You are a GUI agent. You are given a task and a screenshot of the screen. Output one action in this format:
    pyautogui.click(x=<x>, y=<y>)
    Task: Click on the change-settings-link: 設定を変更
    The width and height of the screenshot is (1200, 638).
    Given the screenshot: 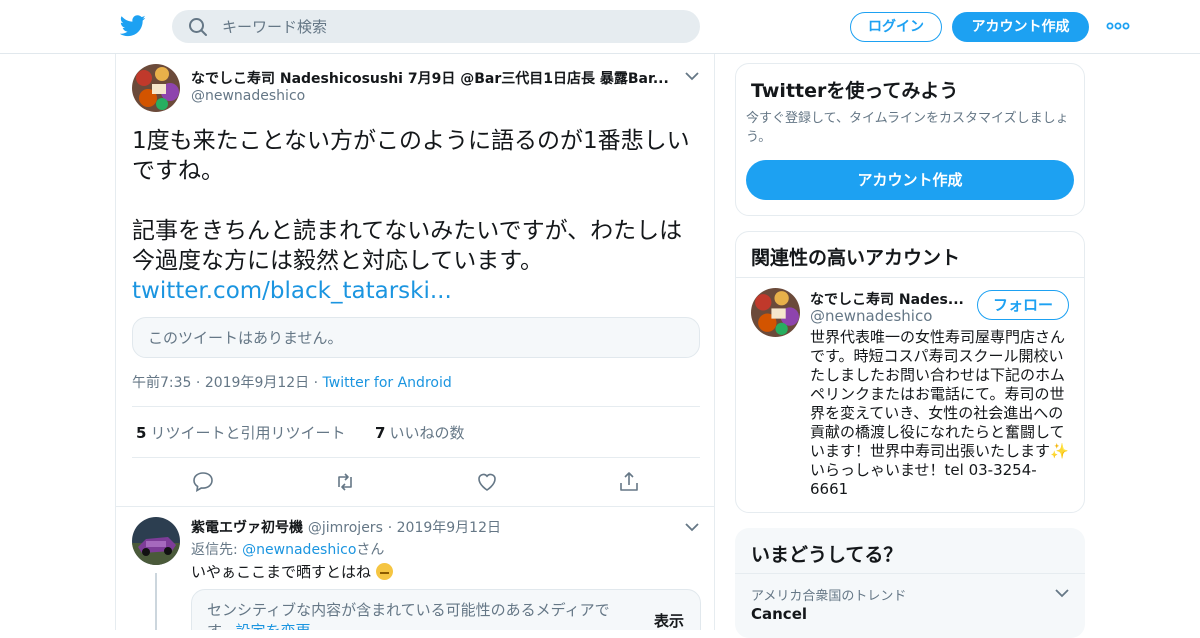 What is the action you would take?
    pyautogui.click(x=273, y=626)
    